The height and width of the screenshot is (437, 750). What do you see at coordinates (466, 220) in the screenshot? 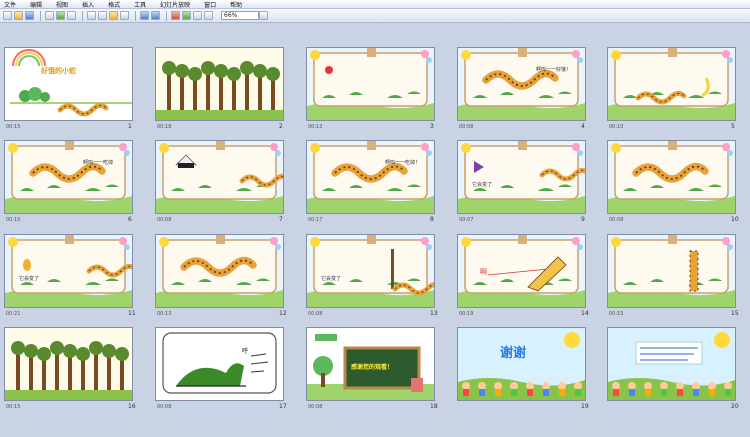
I see `slide-timing: 00:07` at bounding box center [466, 220].